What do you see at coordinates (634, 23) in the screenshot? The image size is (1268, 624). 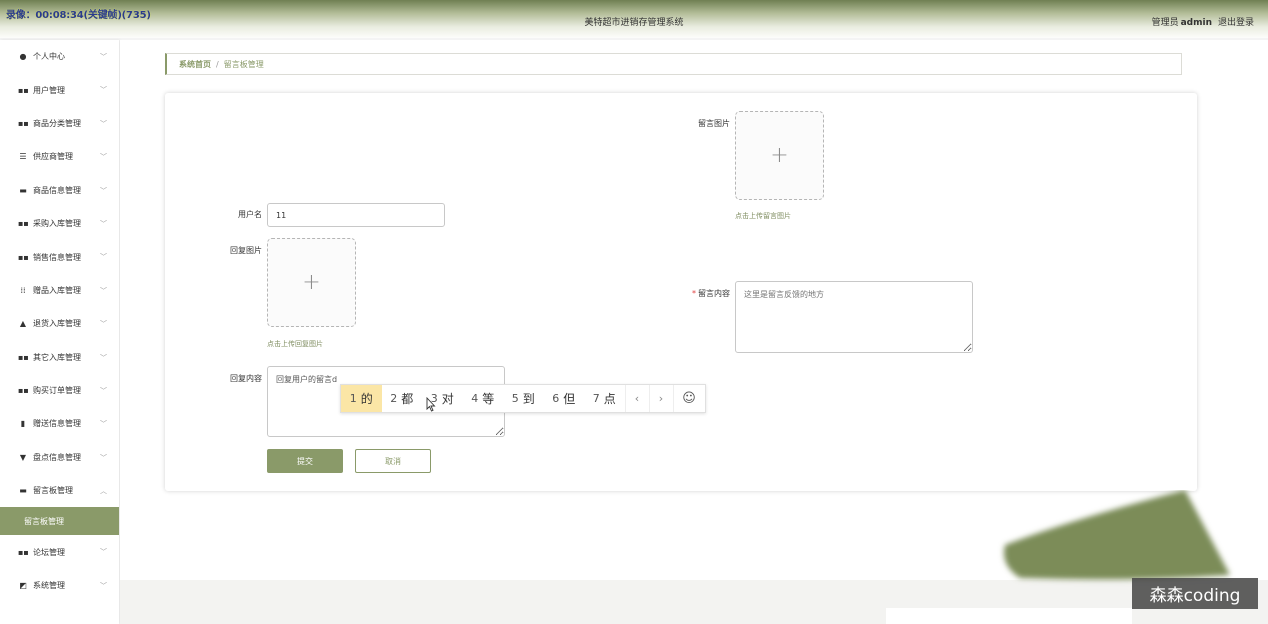 I see `app-title: 美特超市进销存管理系统` at bounding box center [634, 23].